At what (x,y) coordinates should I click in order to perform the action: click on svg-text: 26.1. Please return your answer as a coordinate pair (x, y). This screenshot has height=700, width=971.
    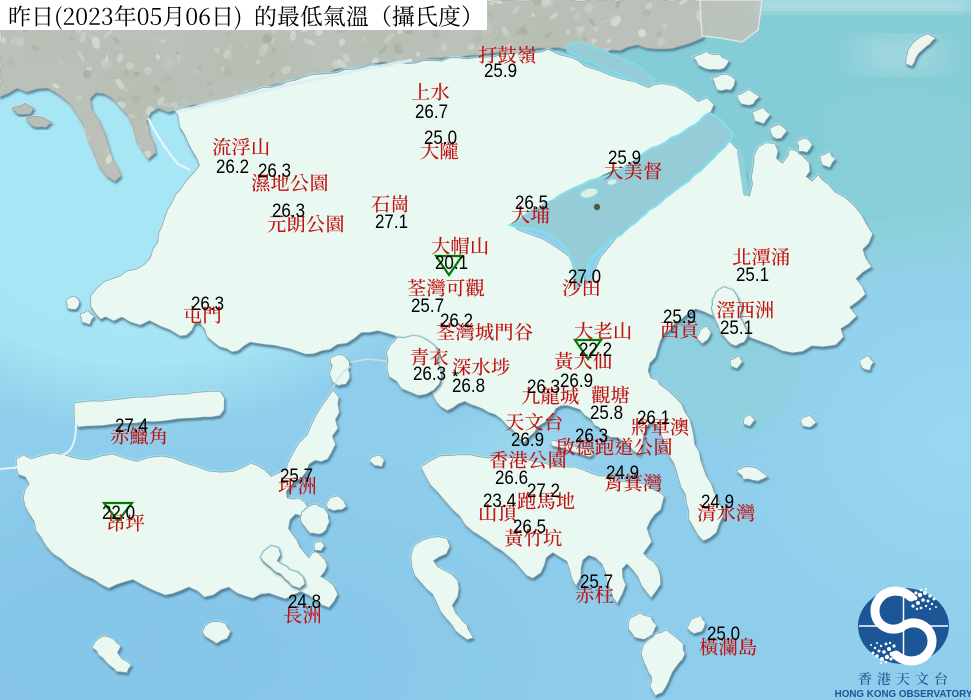
    Looking at the image, I should click on (653, 418).